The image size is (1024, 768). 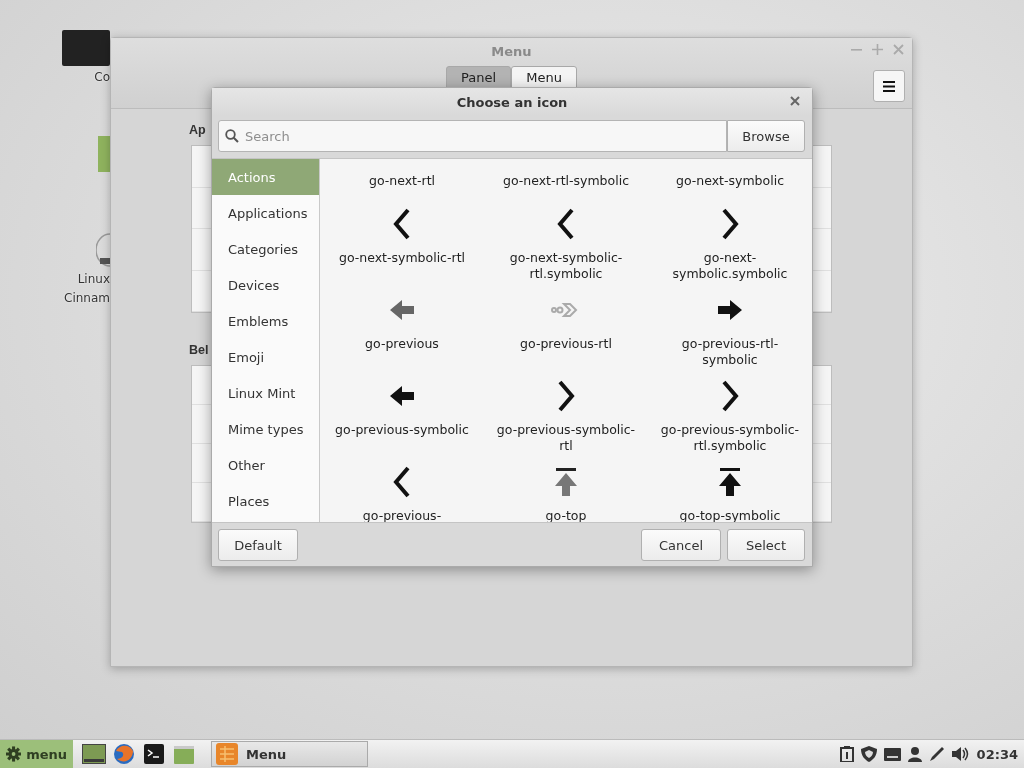 I want to click on icon-name: go-next-symbolic-rtl, so click(x=401, y=258).